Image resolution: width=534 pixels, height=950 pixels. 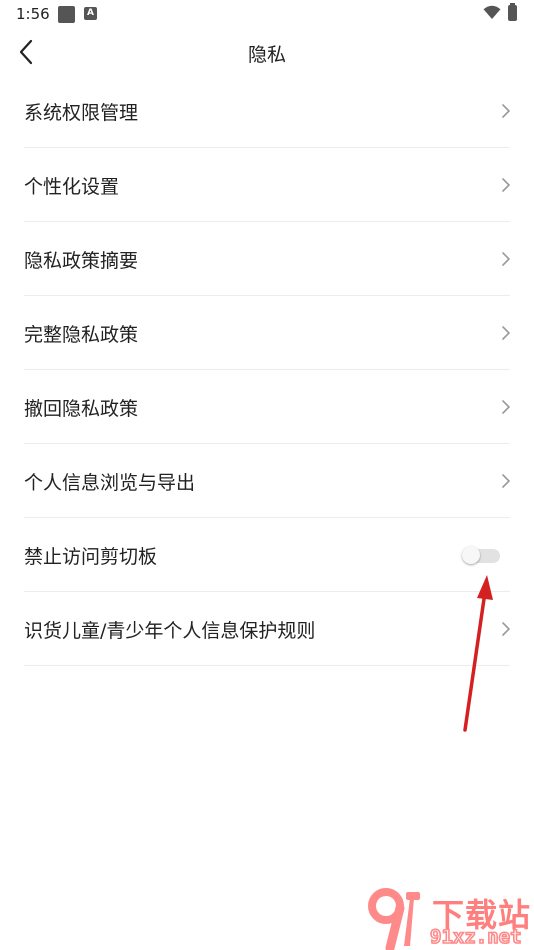 What do you see at coordinates (72, 187) in the screenshot?
I see `list-item-label: 个性化设置` at bounding box center [72, 187].